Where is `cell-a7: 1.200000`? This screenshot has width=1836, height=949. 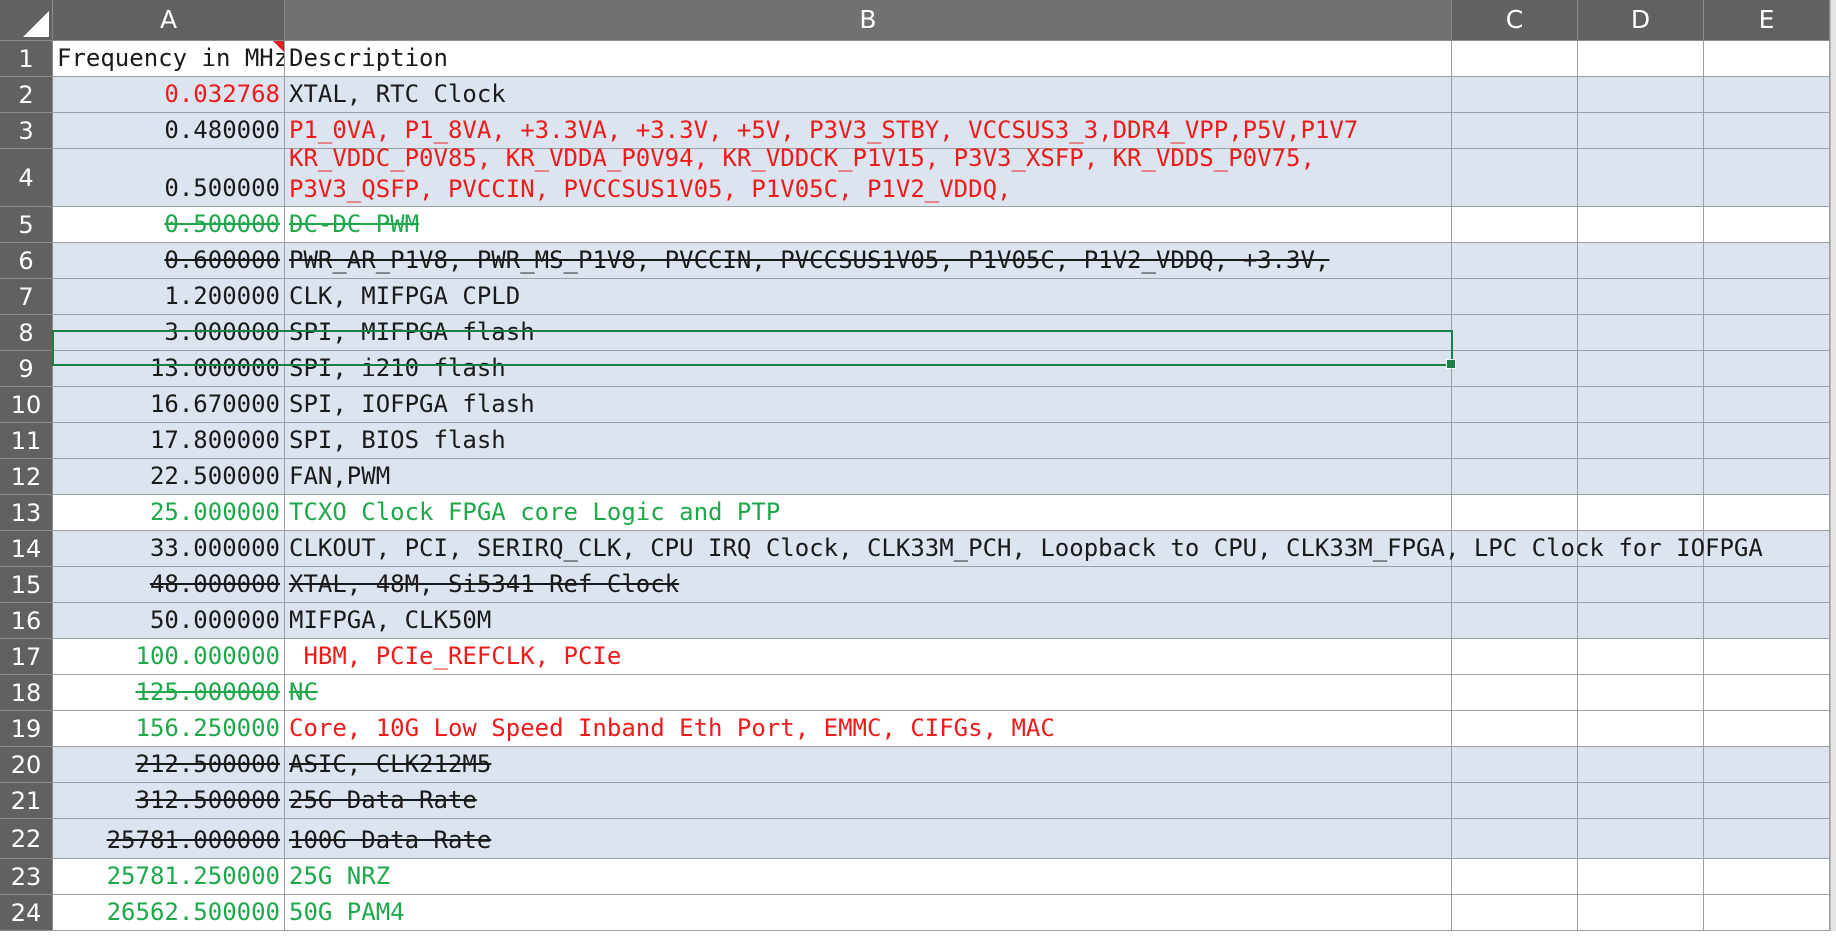
cell-a7: 1.200000 is located at coordinates (169, 297).